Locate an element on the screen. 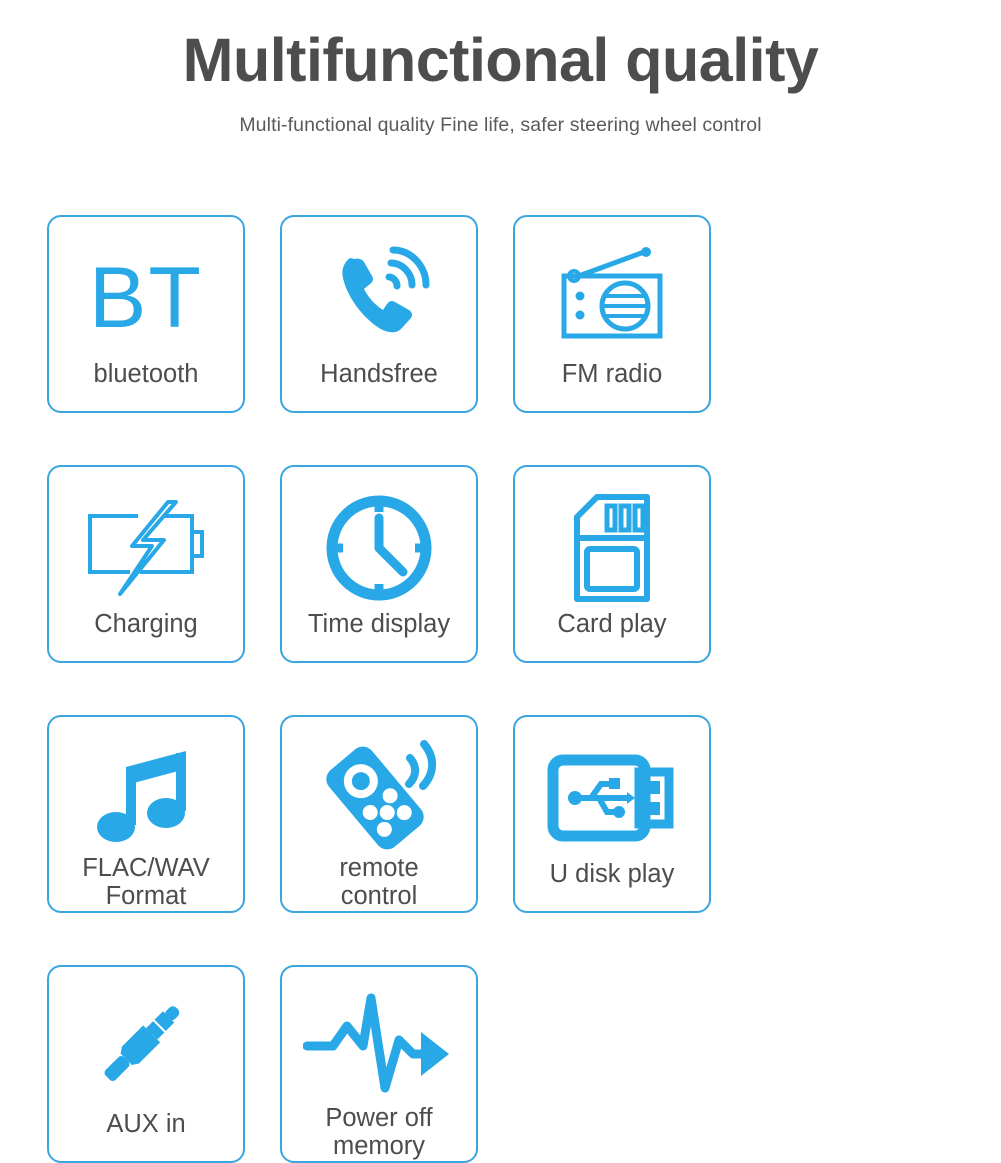 The height and width of the screenshot is (1163, 1001). feature-card-time-display: Time display is located at coordinates (379, 564).